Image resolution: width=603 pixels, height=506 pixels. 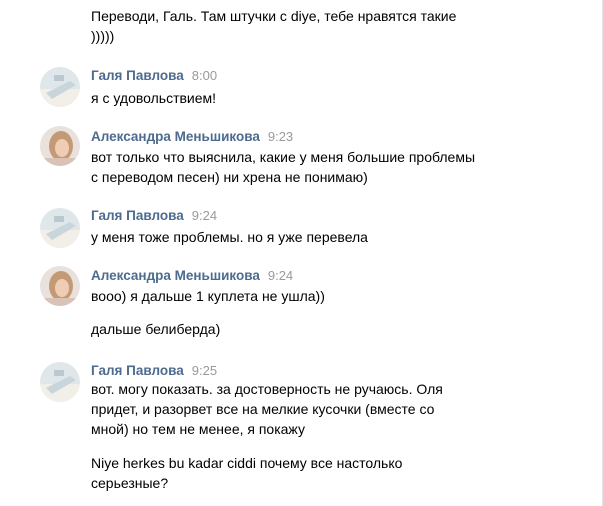 I want to click on message-text: дальше белиберда), so click(x=306, y=329).